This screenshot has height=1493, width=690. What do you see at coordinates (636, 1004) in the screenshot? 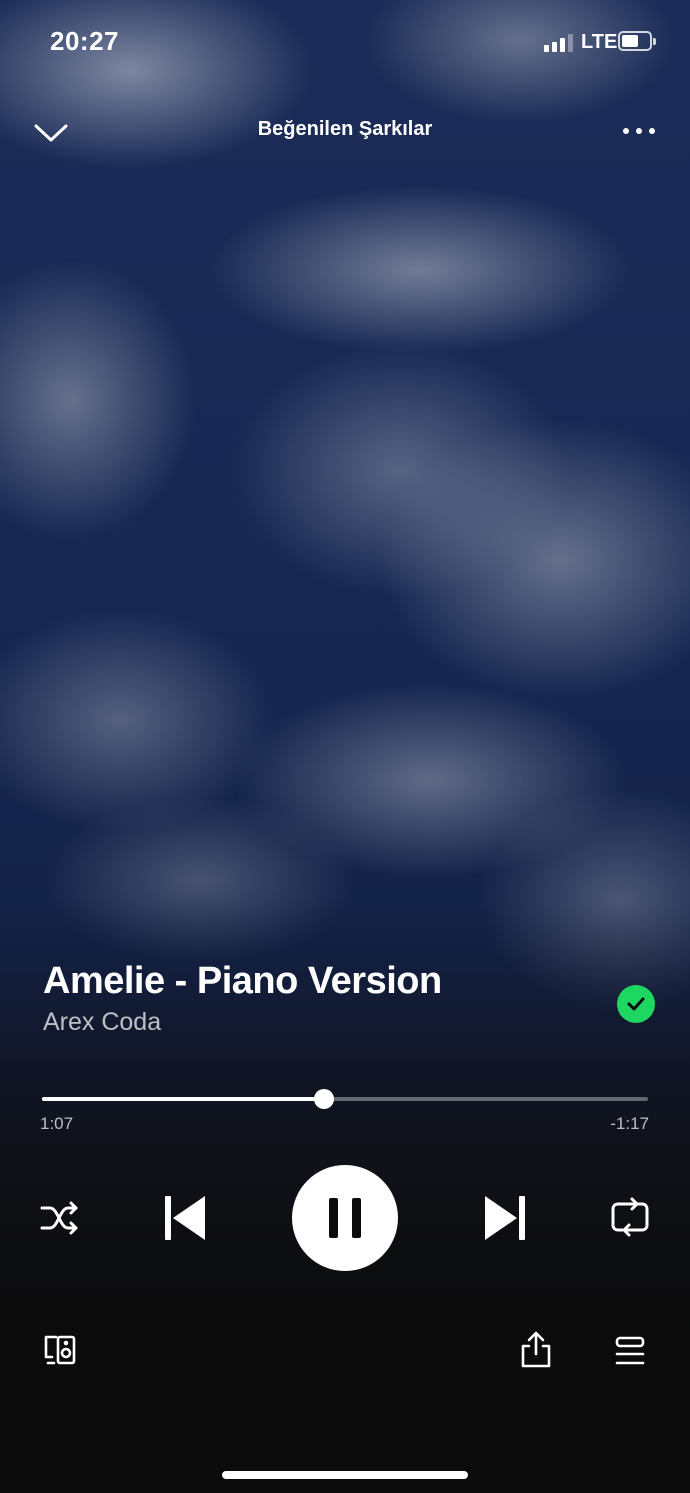
I see `liked-check-icon` at bounding box center [636, 1004].